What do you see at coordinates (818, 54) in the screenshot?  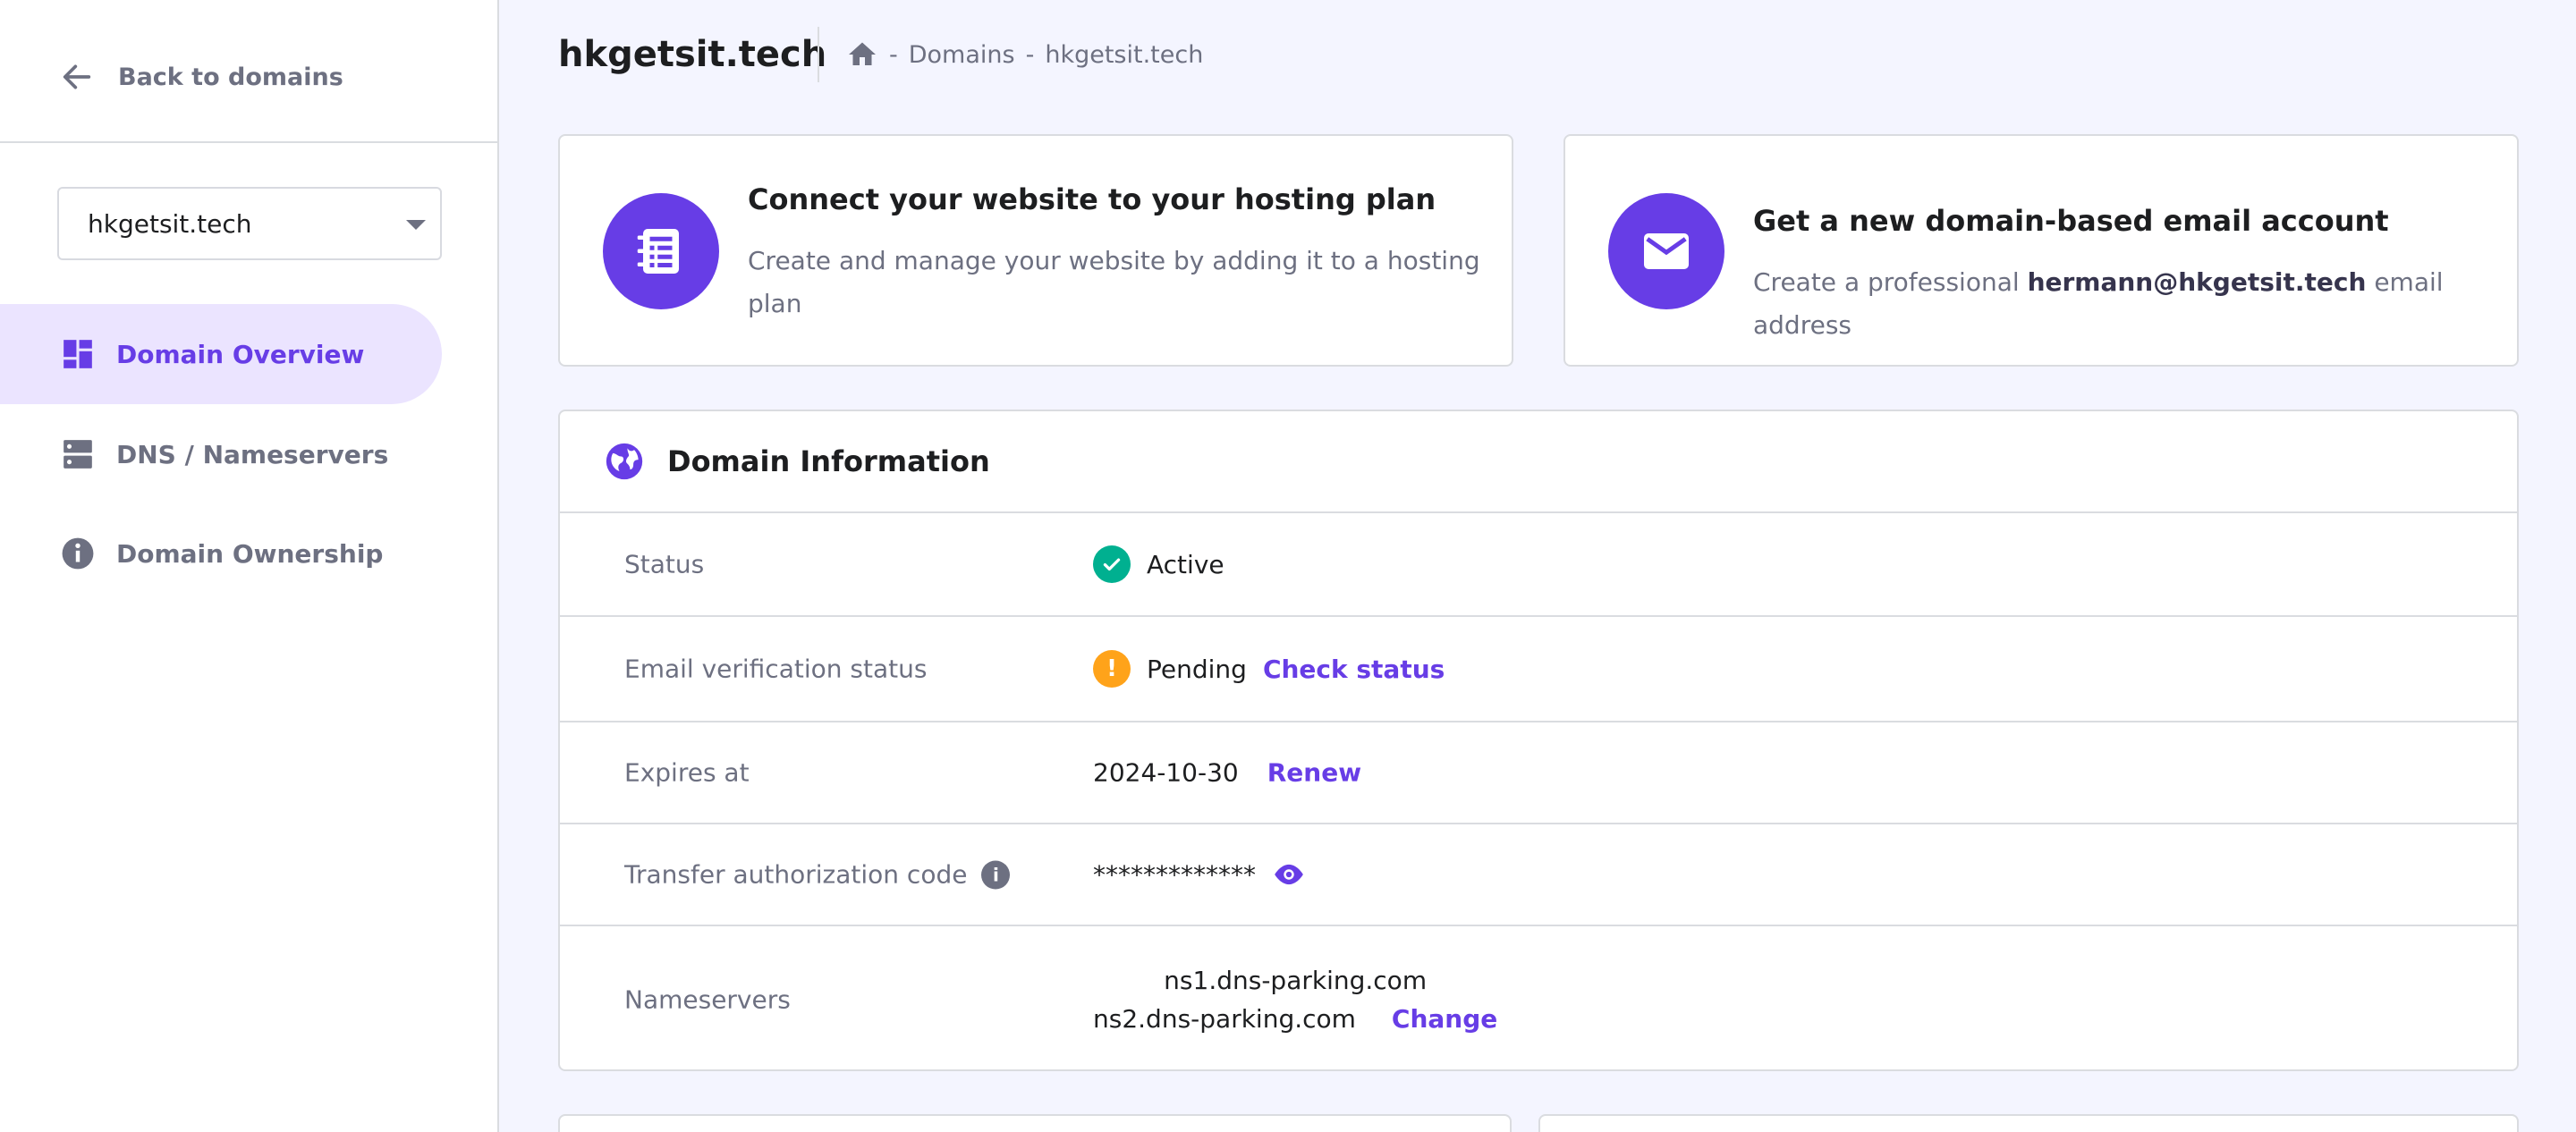 I see `title-divider` at bounding box center [818, 54].